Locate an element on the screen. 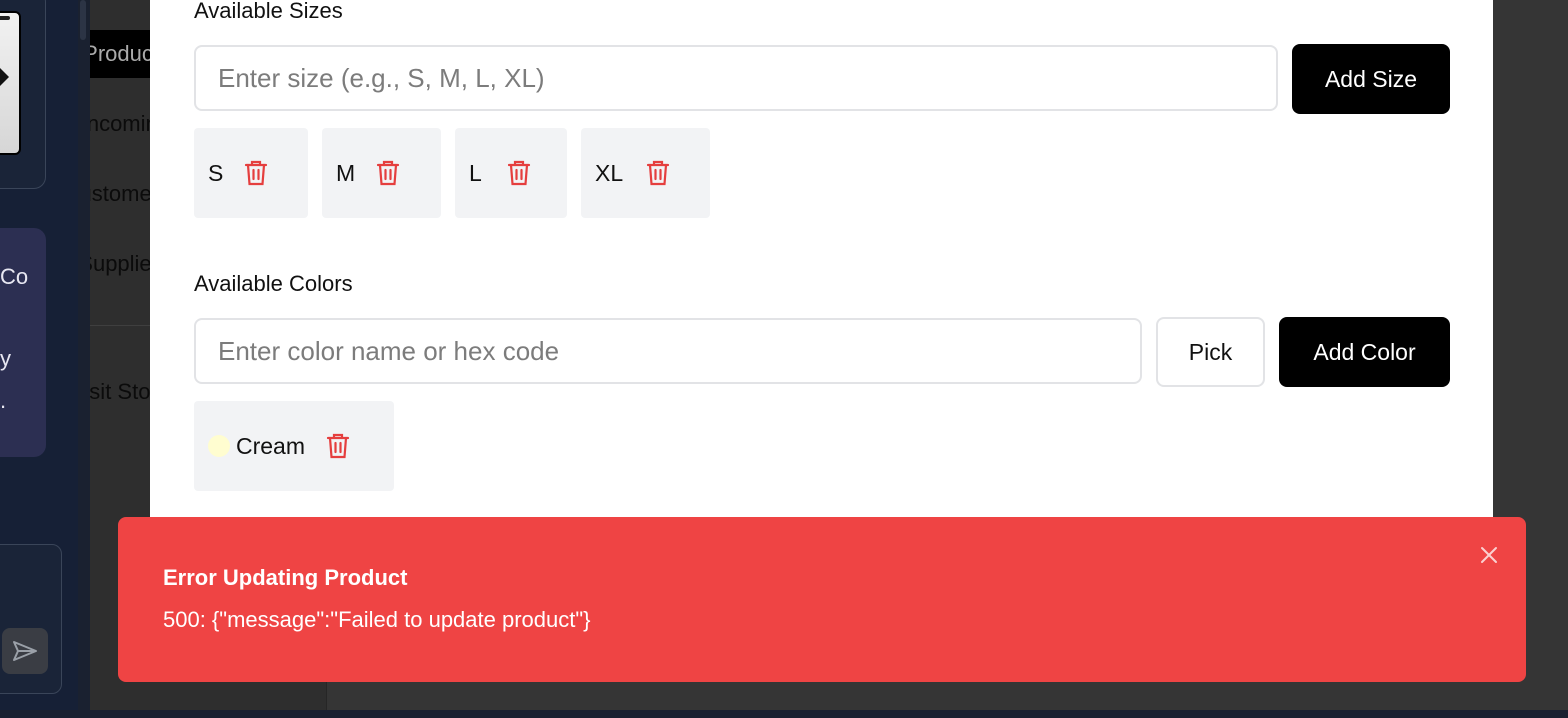 The width and height of the screenshot is (1568, 718). size-chip-xl: XL is located at coordinates (645, 173).